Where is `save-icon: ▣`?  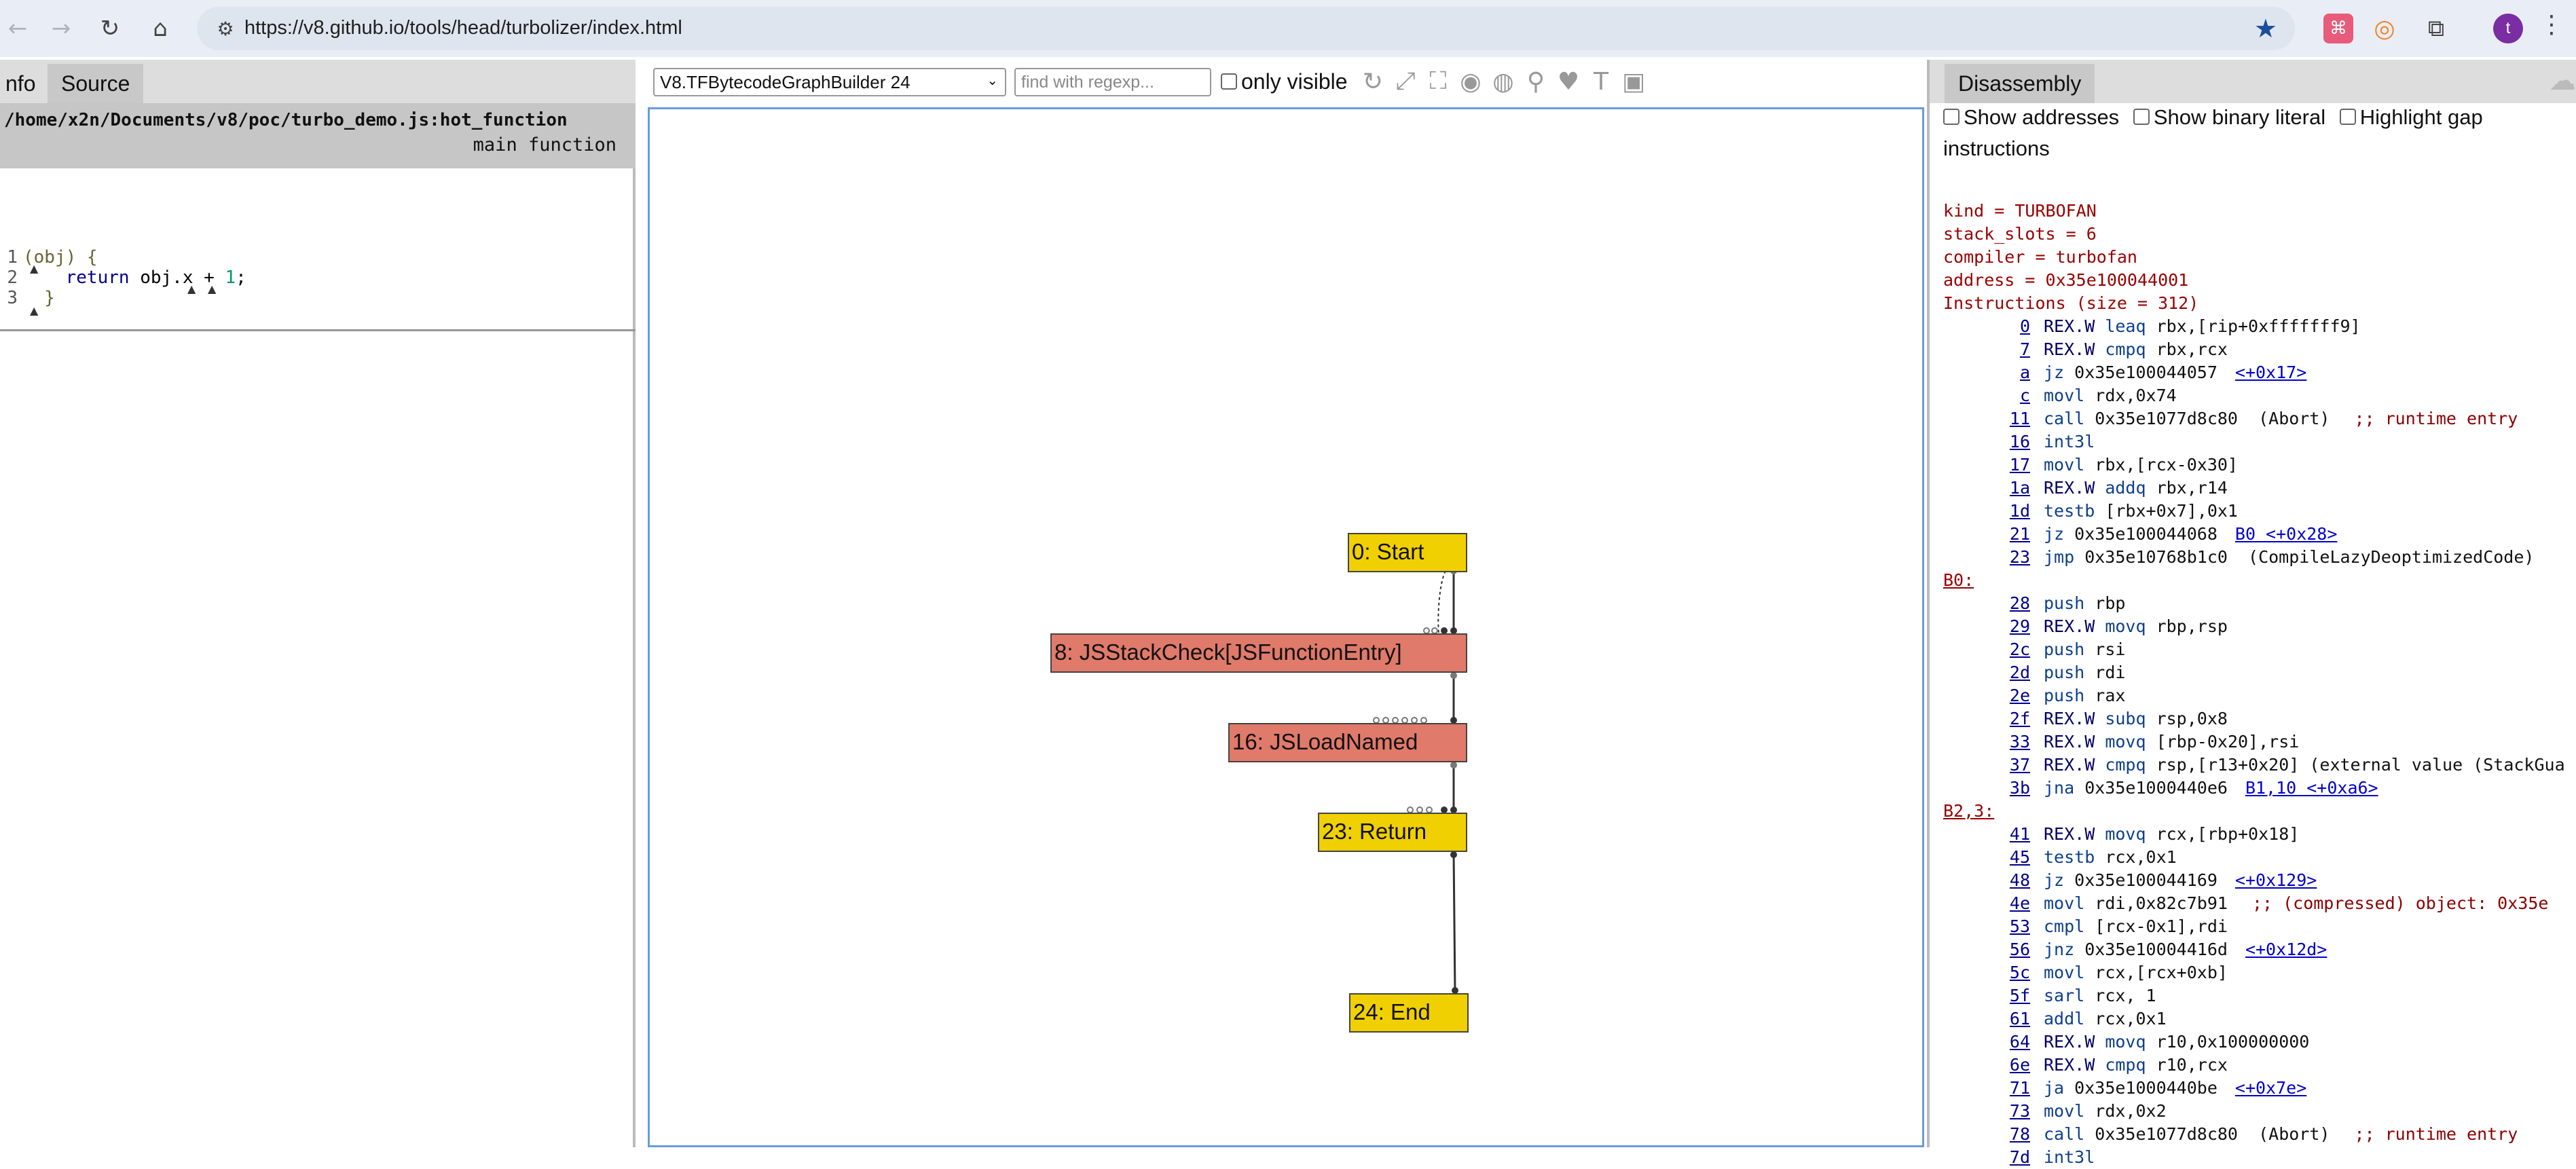
save-icon: ▣ is located at coordinates (1634, 81).